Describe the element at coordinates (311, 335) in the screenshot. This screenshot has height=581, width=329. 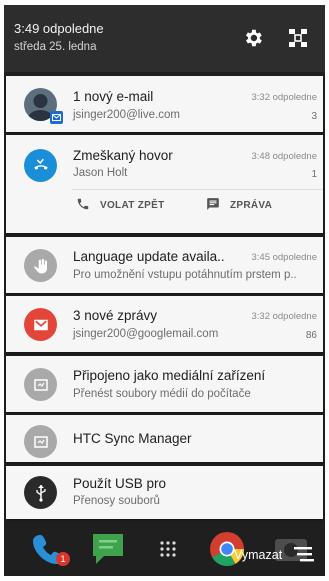
I see `notification-count: 86` at that location.